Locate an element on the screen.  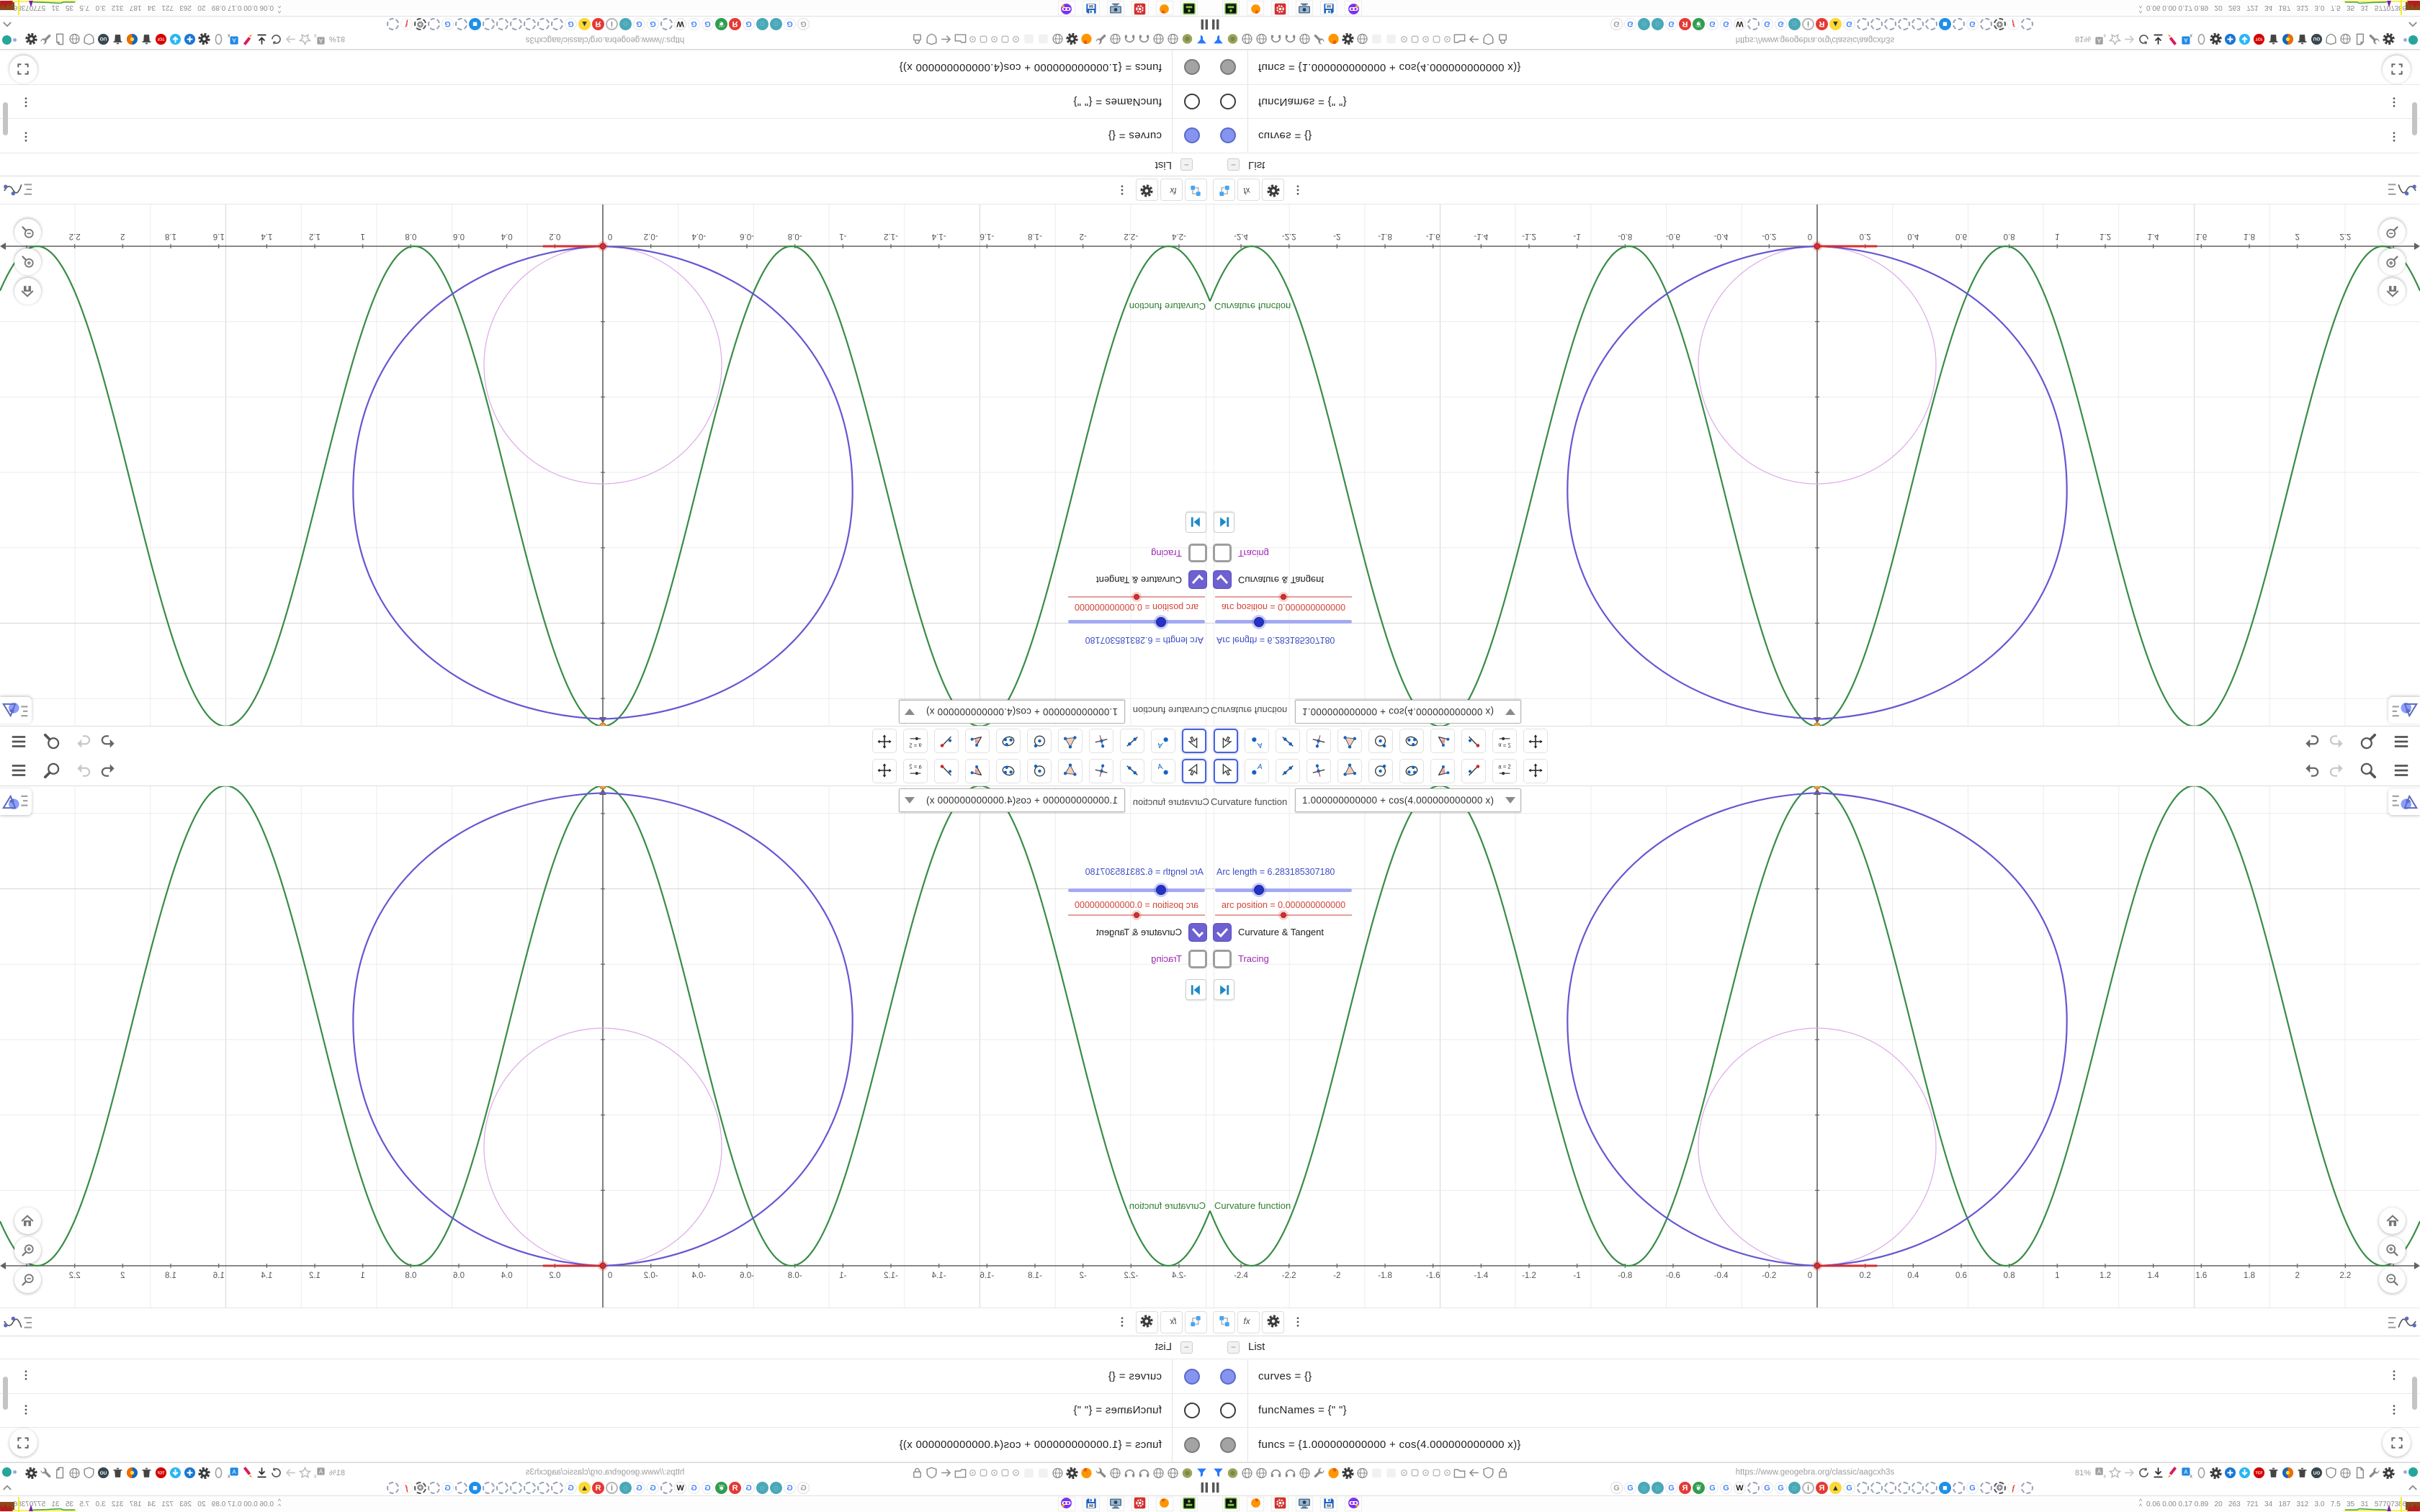
zoom-out-button is located at coordinates (27, 1279).